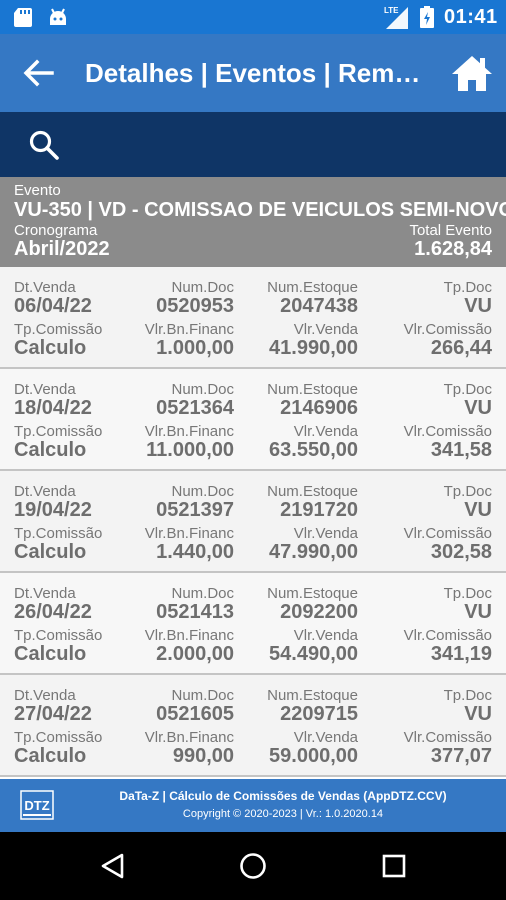 This screenshot has height=900, width=506. Describe the element at coordinates (396, 17) in the screenshot. I see `lte-signal-icon: LTE` at that location.